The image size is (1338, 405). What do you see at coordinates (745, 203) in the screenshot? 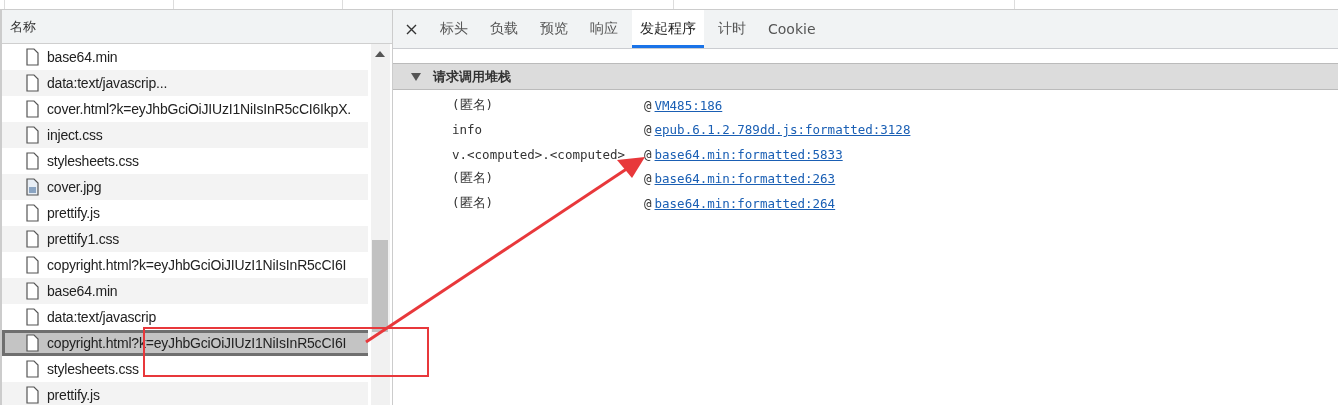
I see `source-link: base64.min:formatted:264` at bounding box center [745, 203].